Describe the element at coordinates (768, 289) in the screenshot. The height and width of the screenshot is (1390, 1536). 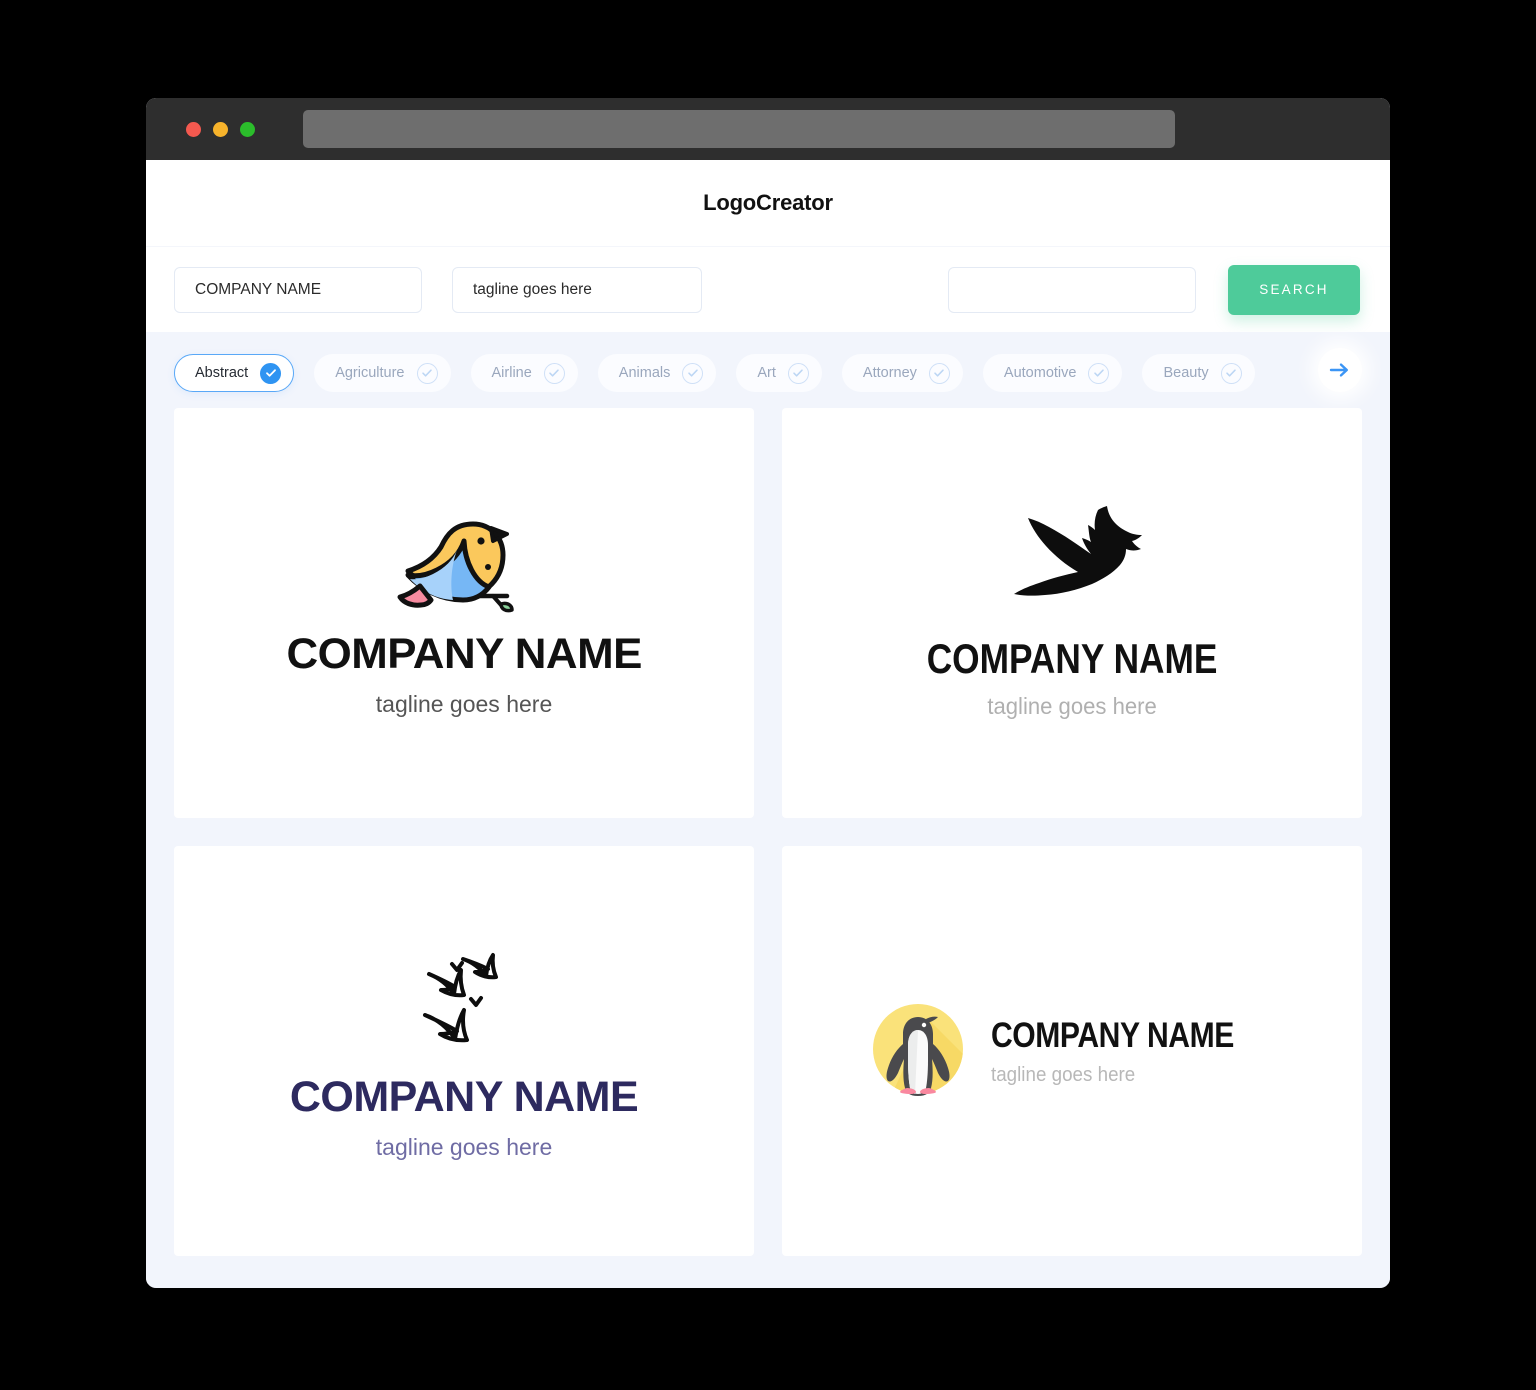
I see `search-toolbar: SEARCH` at that location.